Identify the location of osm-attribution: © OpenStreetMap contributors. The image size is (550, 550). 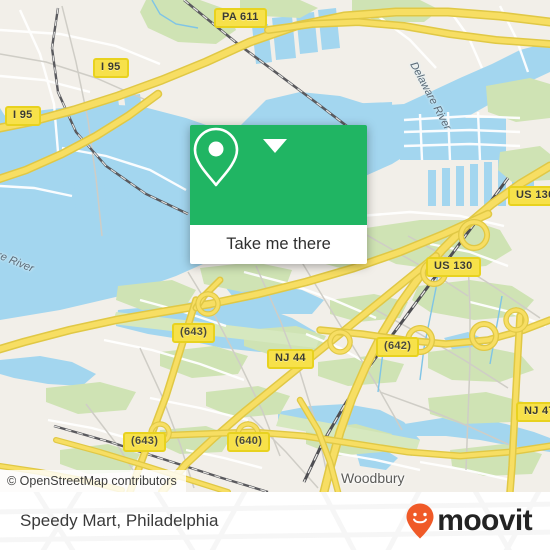
(93, 481).